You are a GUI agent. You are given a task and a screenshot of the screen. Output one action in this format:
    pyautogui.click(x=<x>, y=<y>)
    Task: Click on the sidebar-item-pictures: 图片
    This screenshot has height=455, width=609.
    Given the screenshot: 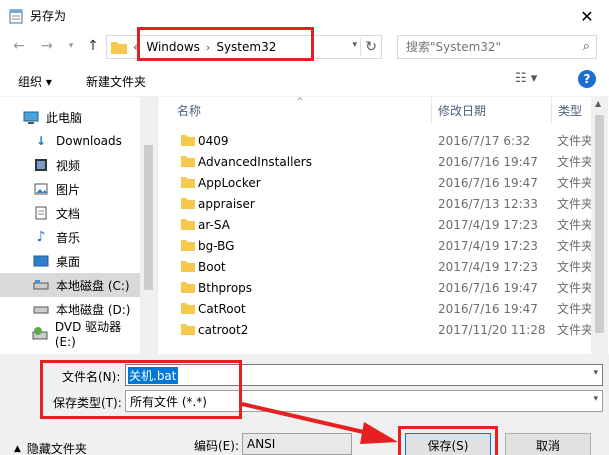 What is the action you would take?
    pyautogui.click(x=70, y=189)
    